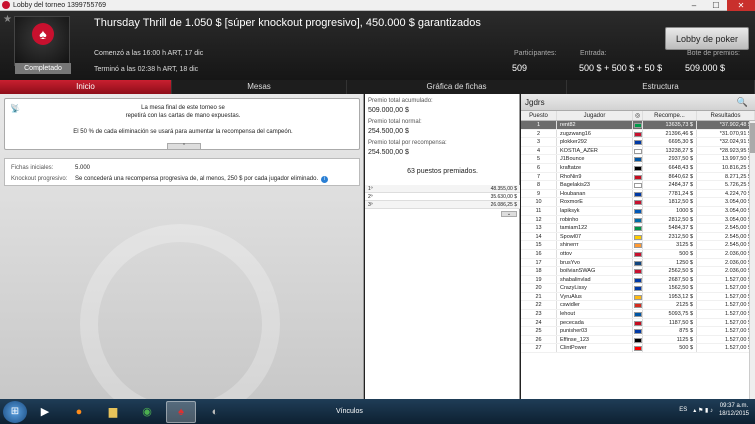 The height and width of the screenshot is (424, 755). I want to click on player-result: 8.271,25 $, so click(726, 176).